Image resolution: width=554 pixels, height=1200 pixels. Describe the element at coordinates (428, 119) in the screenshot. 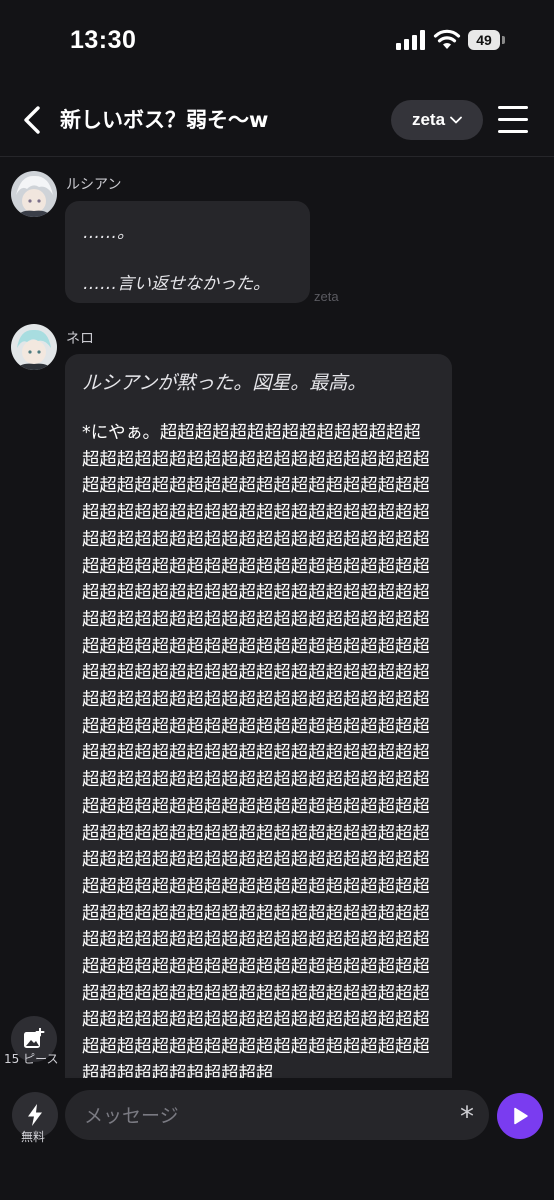

I see `model-label: zeta` at that location.